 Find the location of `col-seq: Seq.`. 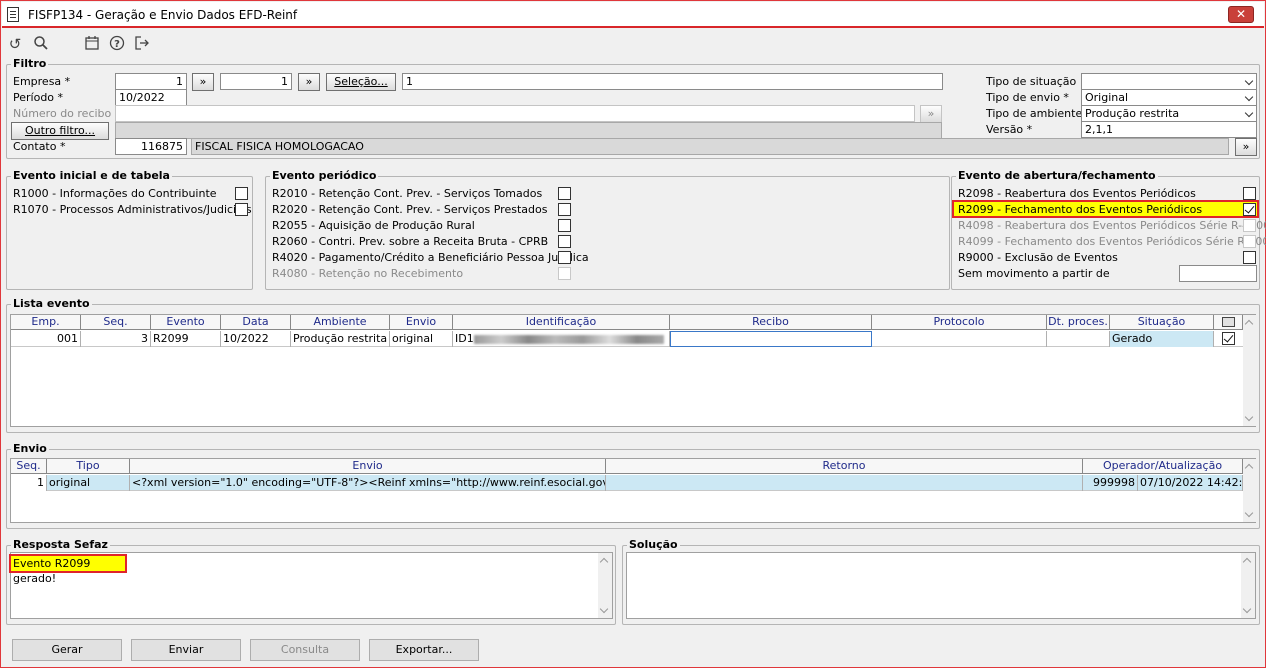

col-seq: Seq. is located at coordinates (116, 322).